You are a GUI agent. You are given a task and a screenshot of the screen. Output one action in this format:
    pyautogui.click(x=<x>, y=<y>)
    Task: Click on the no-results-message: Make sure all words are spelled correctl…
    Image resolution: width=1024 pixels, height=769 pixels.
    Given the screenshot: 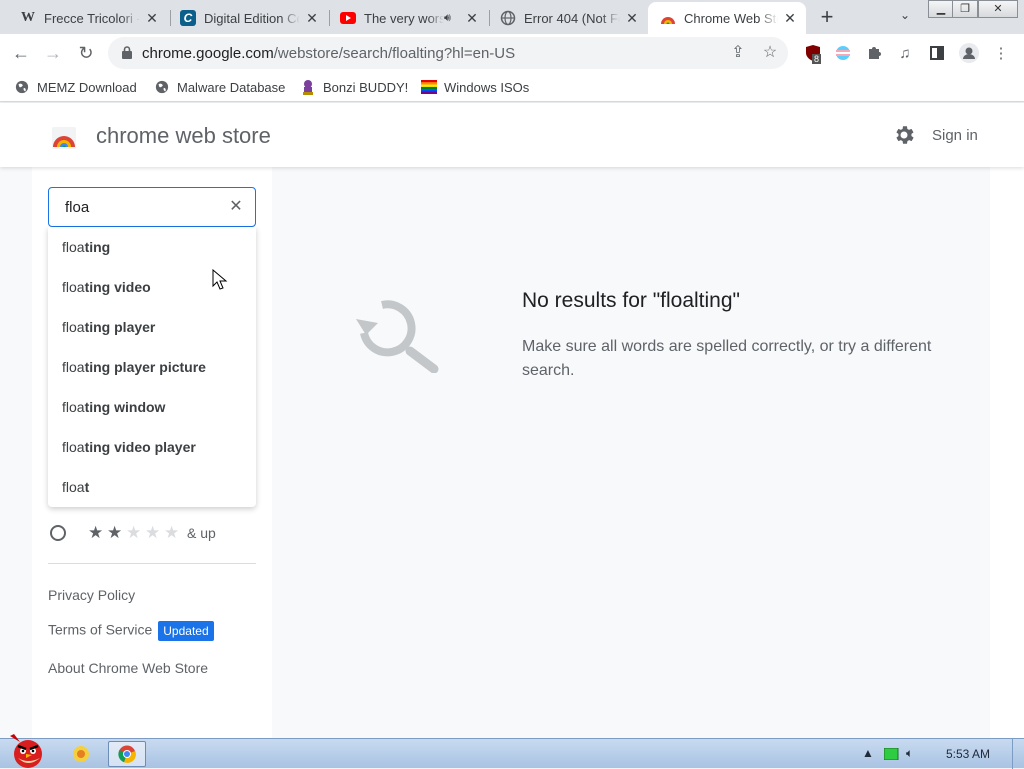 What is the action you would take?
    pyautogui.click(x=727, y=358)
    